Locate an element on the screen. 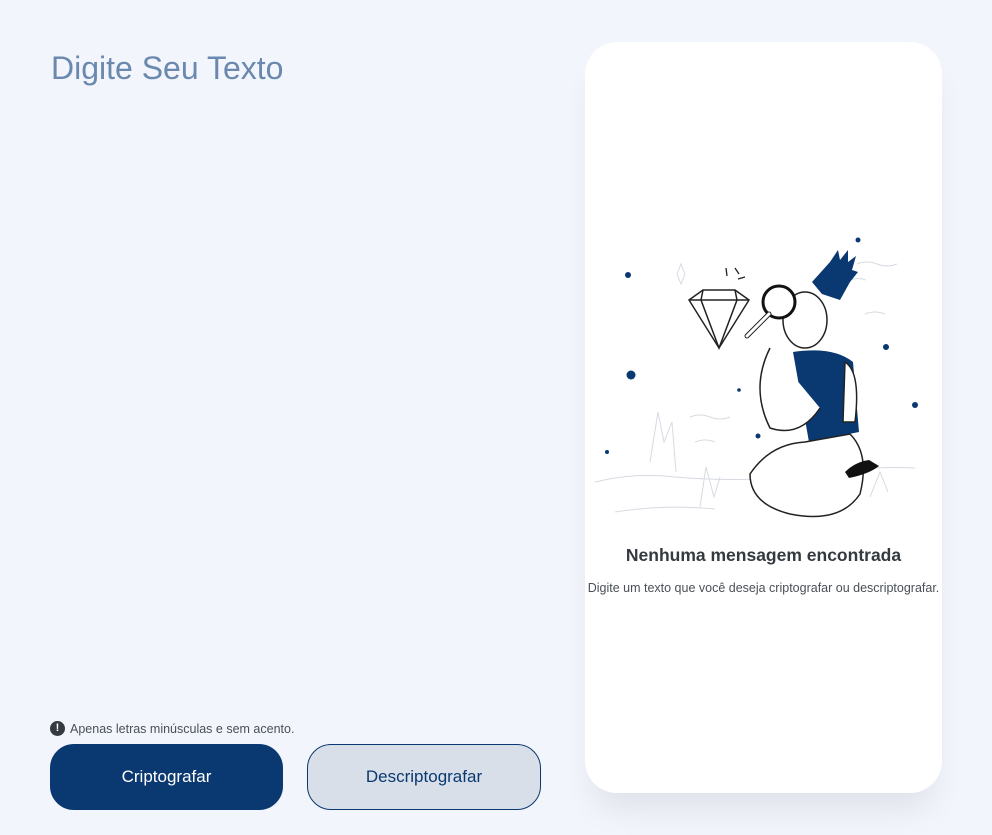 The width and height of the screenshot is (992, 835). input-hint: ! Apenas letras minúsculas e sem acento. is located at coordinates (172, 728).